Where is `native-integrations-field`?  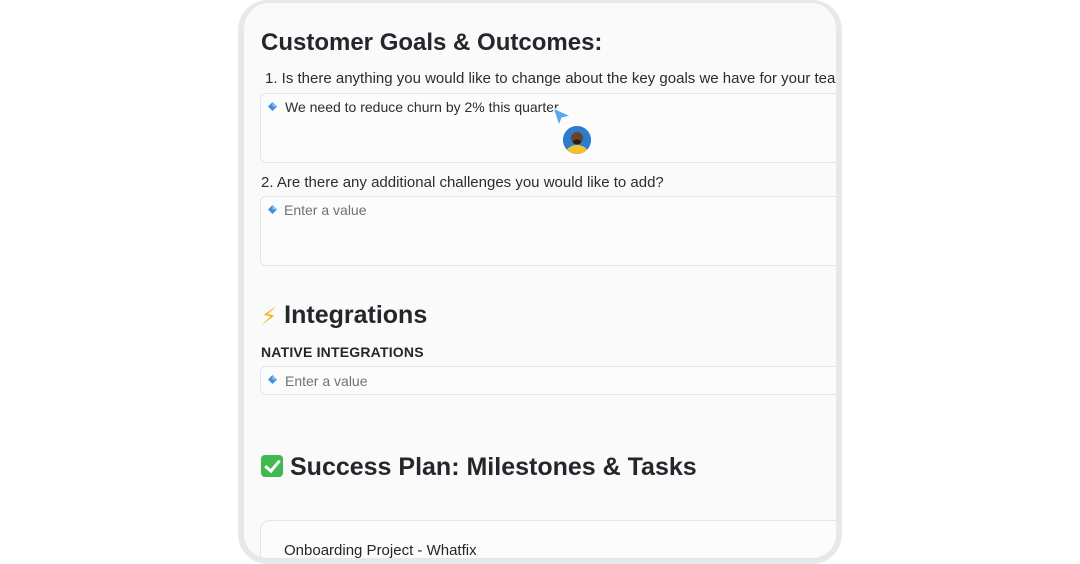
native-integrations-field is located at coordinates (548, 380).